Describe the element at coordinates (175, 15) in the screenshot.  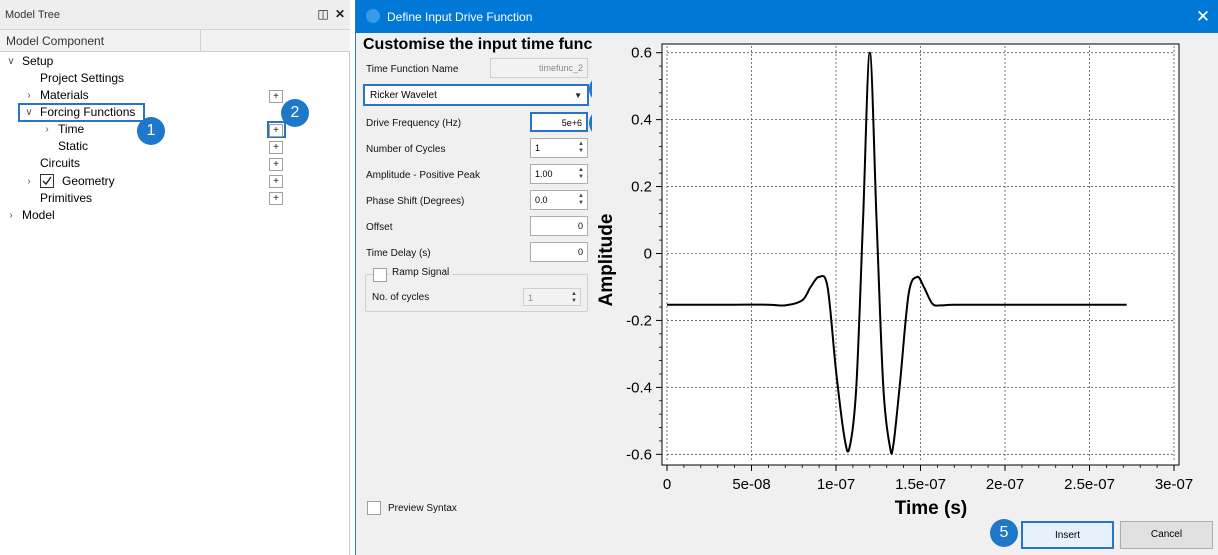
I see `model-tree-titlebar: Model Tree ◫ ✕` at that location.